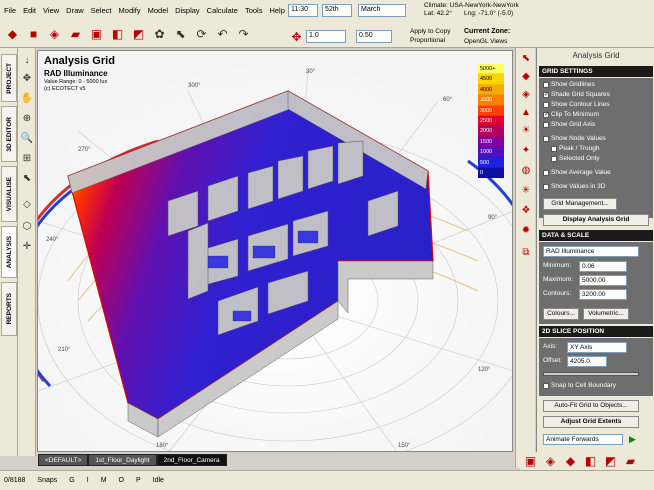 The image size is (654, 490). Describe the element at coordinates (9, 134) in the screenshot. I see `tab-3d-editor: 3D EDITOR` at that location.